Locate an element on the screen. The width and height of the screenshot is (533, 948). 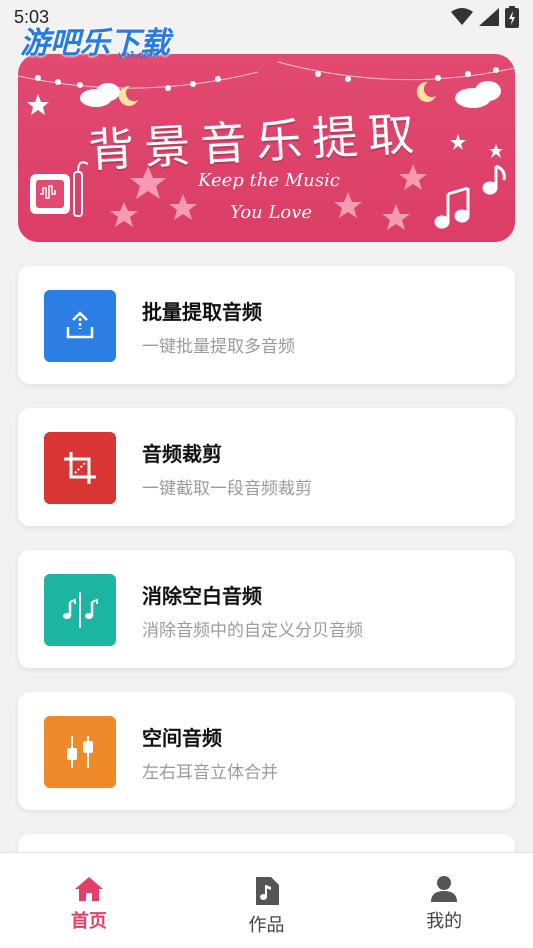
banner-subtitle-line2: You Love is located at coordinates (271, 212).